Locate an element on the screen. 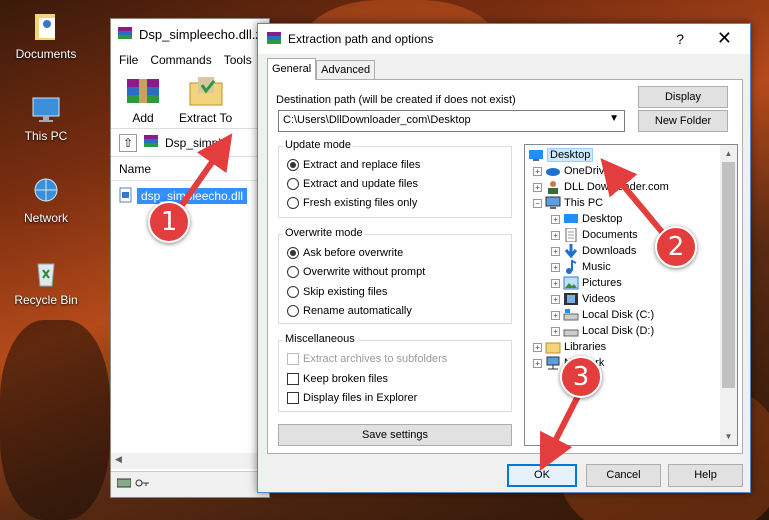  step-marker-2: 2 is located at coordinates (676, 247).